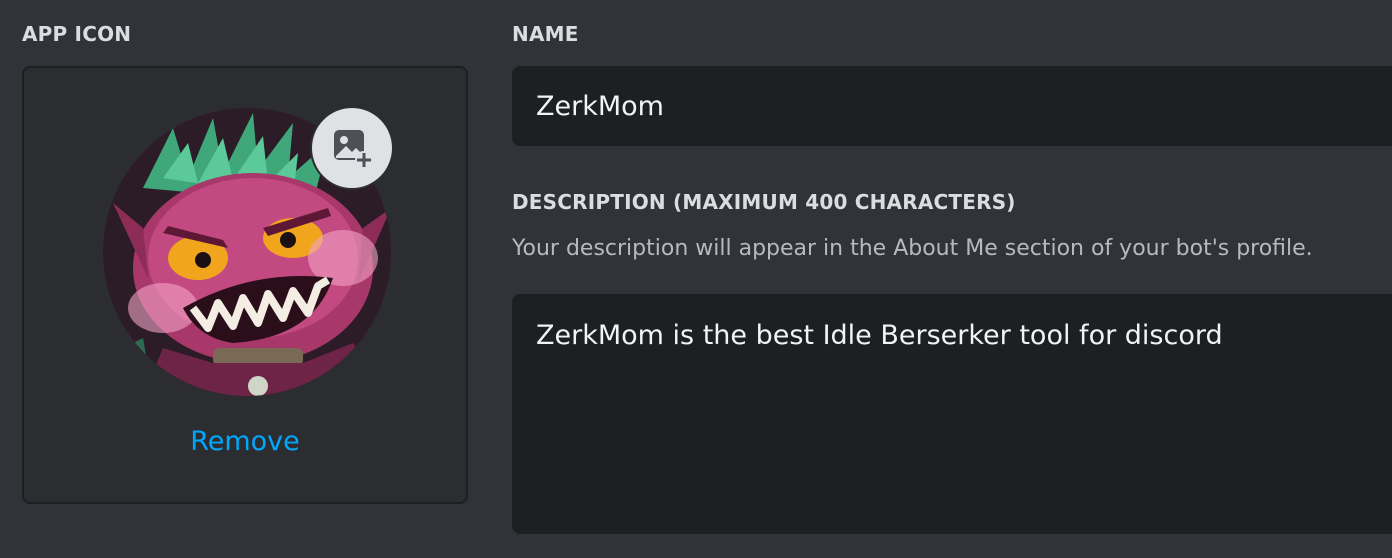 The height and width of the screenshot is (558, 1392). Describe the element at coordinates (764, 202) in the screenshot. I see `description-label: DESCRIPTION (MAXIMUM 400 CHARACTERS)` at that location.